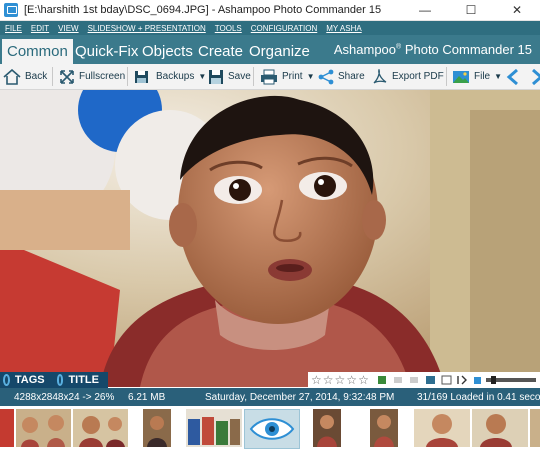 Image resolution: width=540 pixels, height=450 pixels. What do you see at coordinates (477, 380) in the screenshot?
I see `compare-icon` at bounding box center [477, 380].